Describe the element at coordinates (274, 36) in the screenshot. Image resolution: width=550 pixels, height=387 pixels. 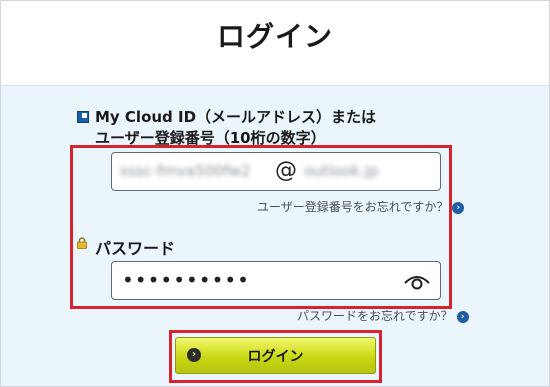
I see `page-title: ログイン` at that location.